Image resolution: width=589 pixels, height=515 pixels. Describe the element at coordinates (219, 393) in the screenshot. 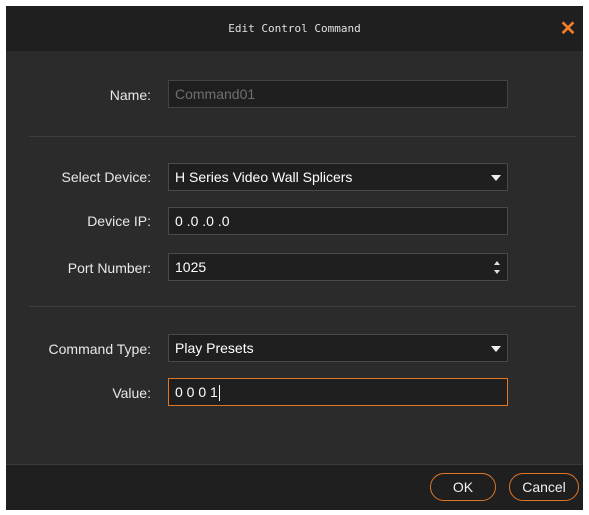

I see `text-caret` at that location.